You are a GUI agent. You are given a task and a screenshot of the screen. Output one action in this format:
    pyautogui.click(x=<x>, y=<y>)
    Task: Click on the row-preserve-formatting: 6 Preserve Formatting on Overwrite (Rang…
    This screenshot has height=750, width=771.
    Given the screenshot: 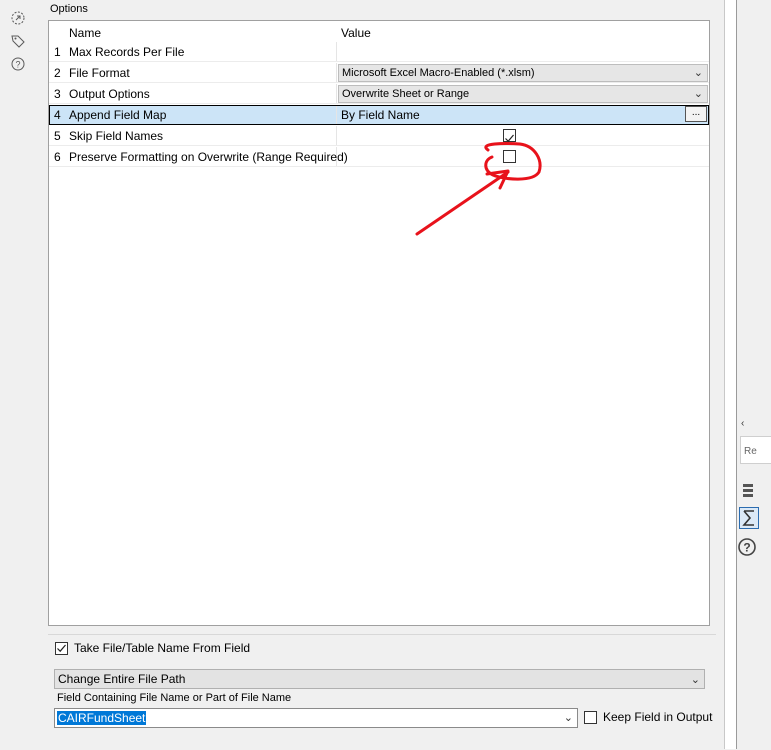 What is the action you would take?
    pyautogui.click(x=379, y=157)
    